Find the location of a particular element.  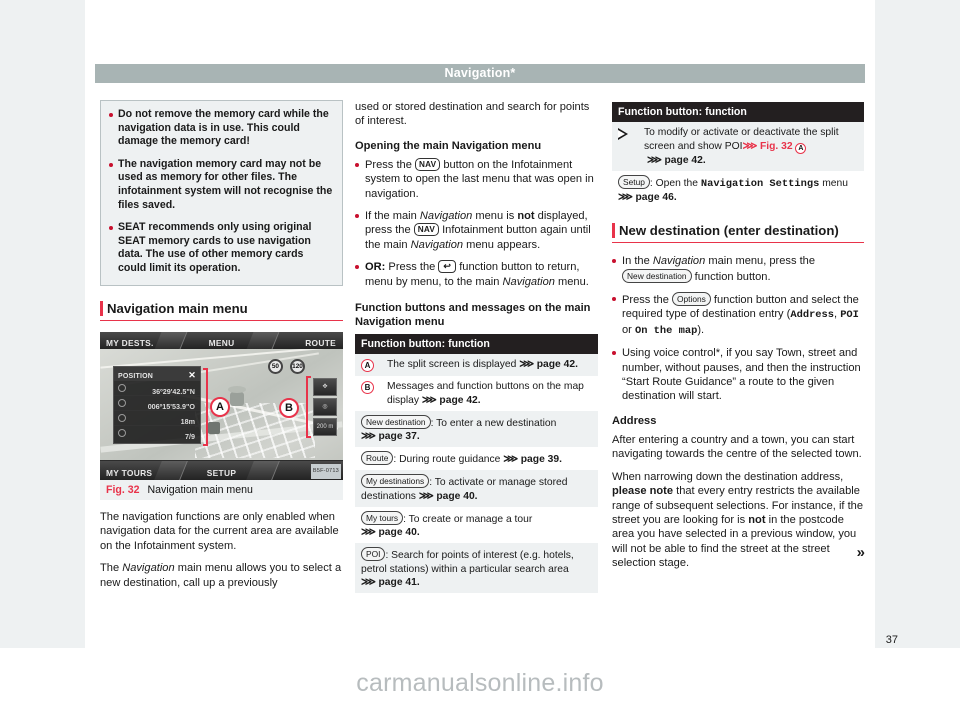

figure-caption-text: Navigation main menu is located at coordinates (200, 489).